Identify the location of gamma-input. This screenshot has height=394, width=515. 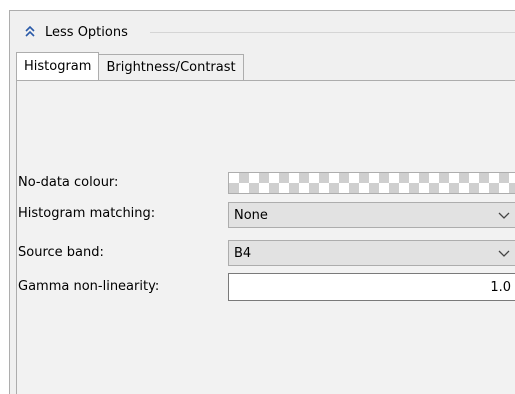
(371, 287).